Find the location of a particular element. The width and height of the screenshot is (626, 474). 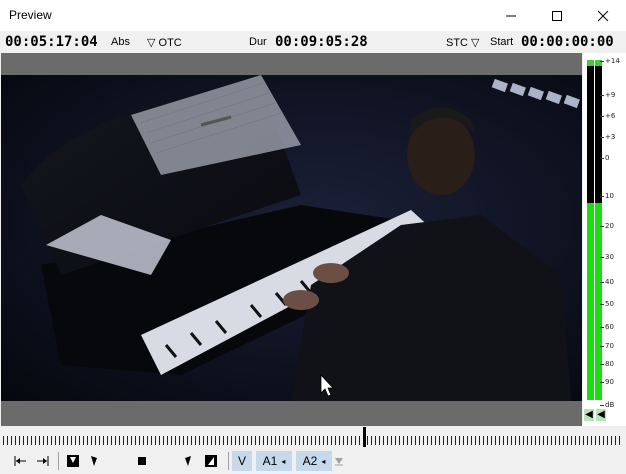

meter-scale-label: +3 is located at coordinates (610, 137).